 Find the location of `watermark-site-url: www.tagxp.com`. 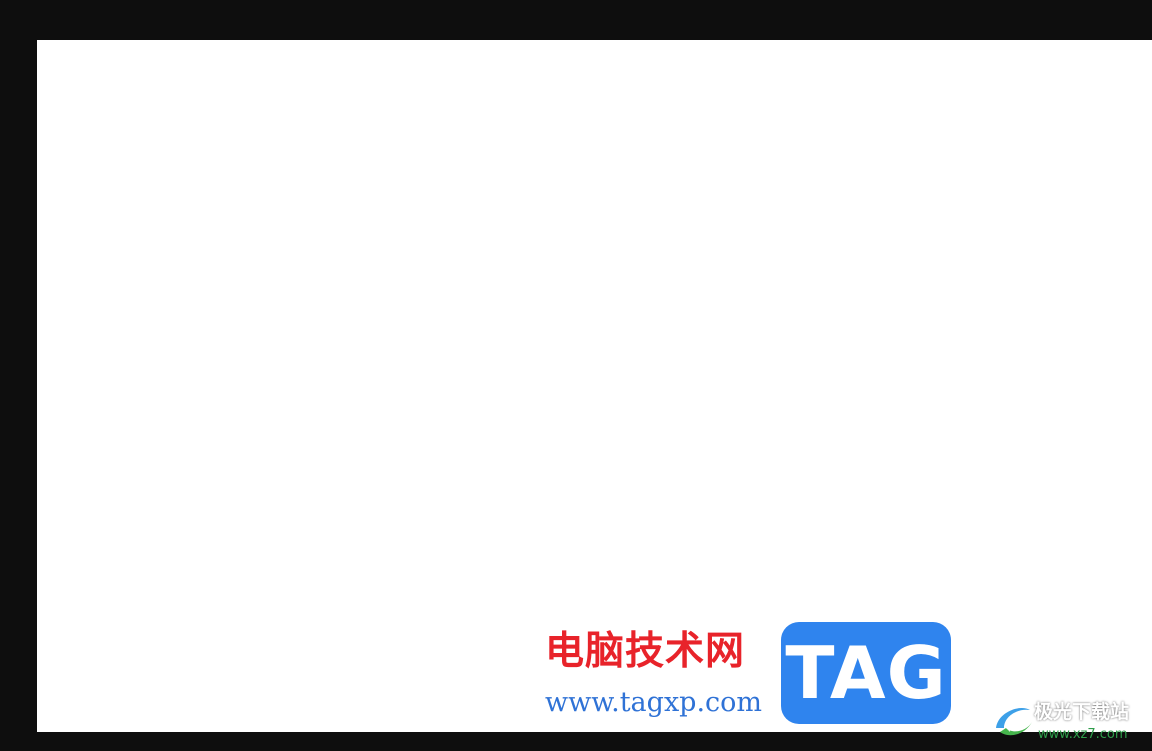

watermark-site-url: www.tagxp.com is located at coordinates (654, 702).